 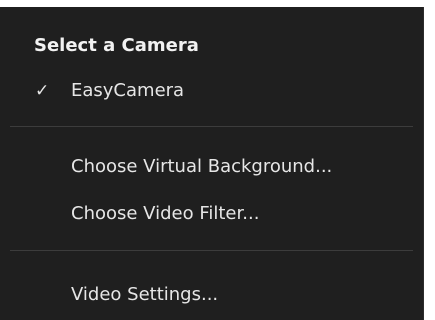 What do you see at coordinates (128, 90) in the screenshot?
I see `menu-item-label: EasyCamera` at bounding box center [128, 90].